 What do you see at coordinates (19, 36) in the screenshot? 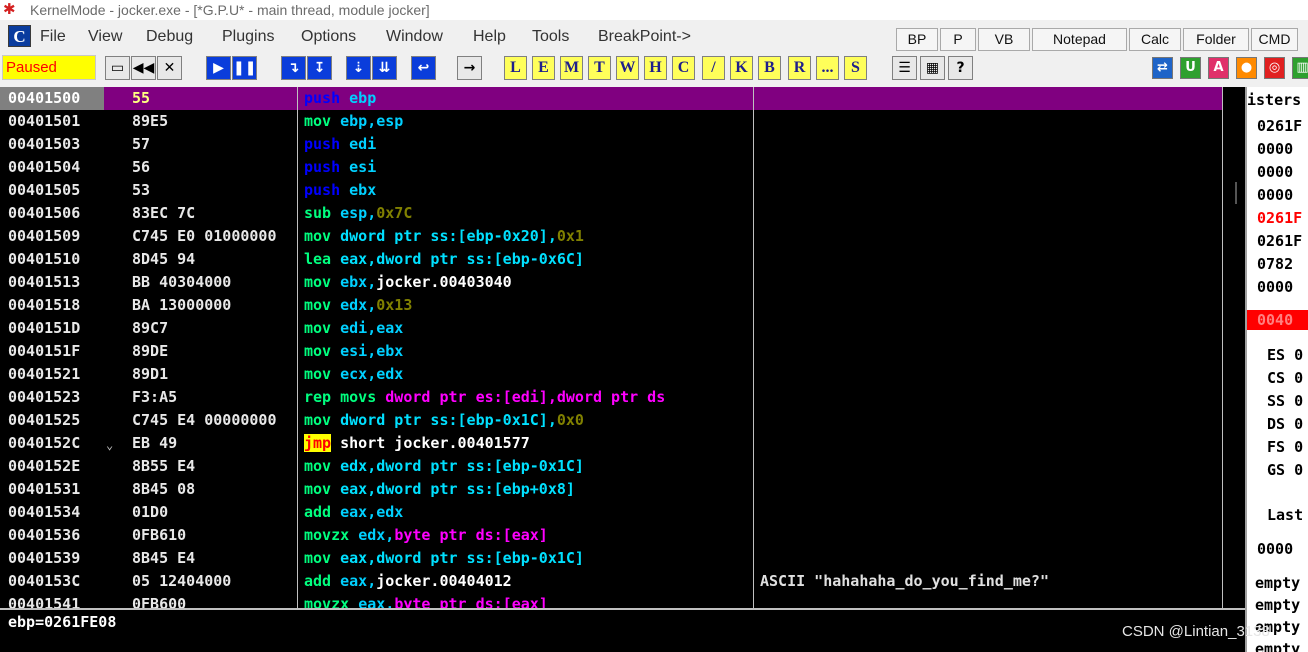
I see `cpu-window-icon: C` at bounding box center [19, 36].